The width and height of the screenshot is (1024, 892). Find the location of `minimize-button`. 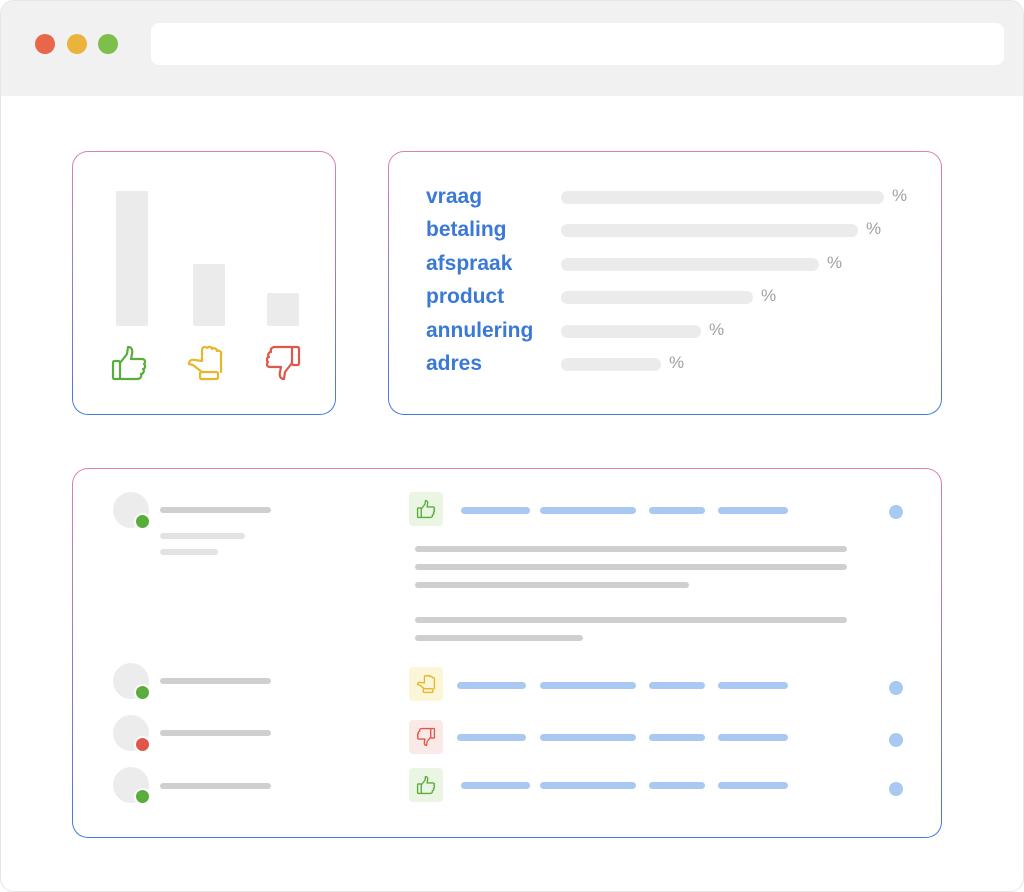

minimize-button is located at coordinates (77, 44).